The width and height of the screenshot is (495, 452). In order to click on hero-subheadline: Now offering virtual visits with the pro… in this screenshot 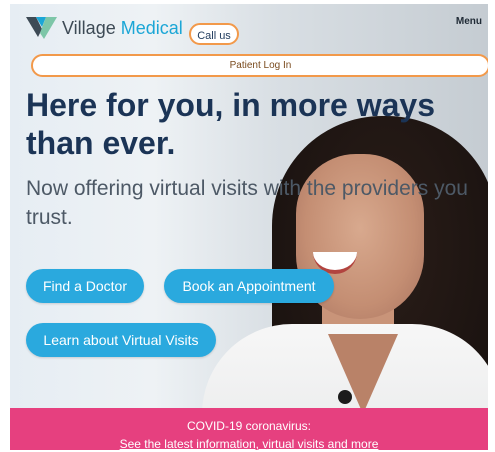, I will do `click(247, 203)`.